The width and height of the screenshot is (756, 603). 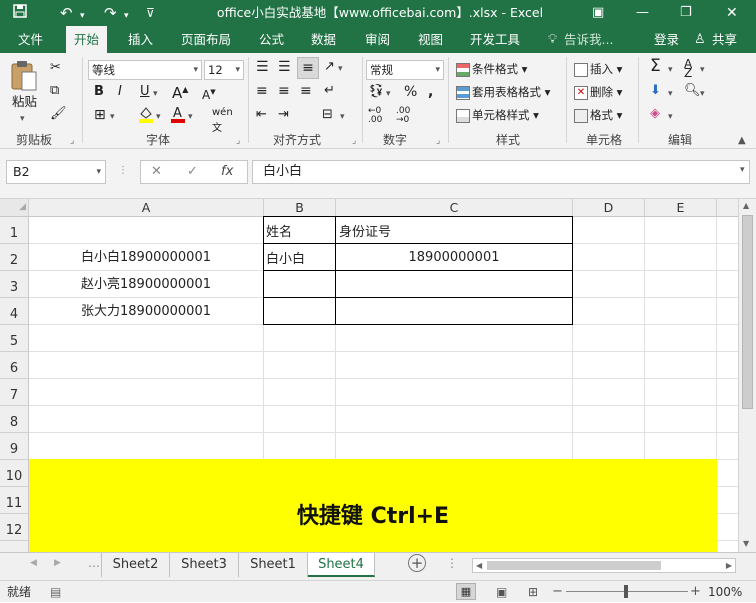 I want to click on add-sheet-icon: +, so click(x=417, y=563).